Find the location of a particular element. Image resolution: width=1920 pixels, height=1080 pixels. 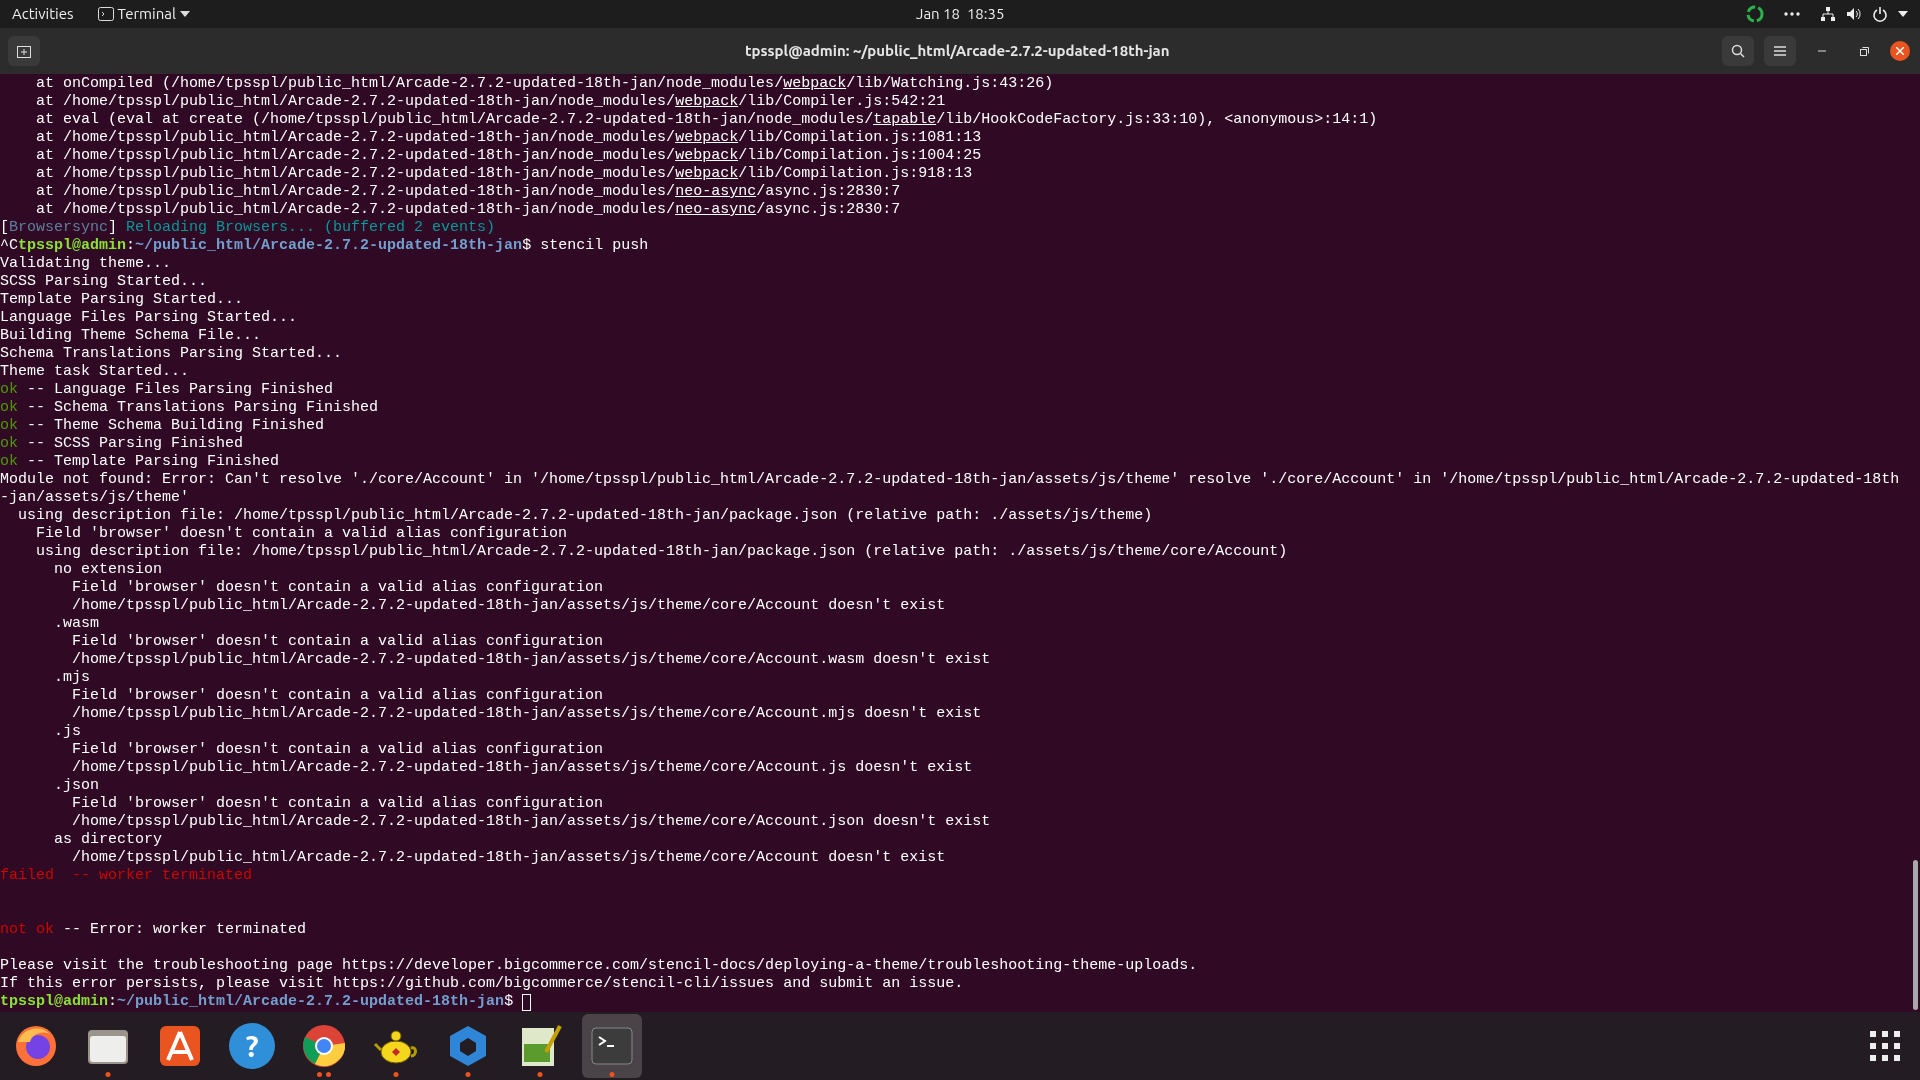

new-tab-icon is located at coordinates (24, 51).